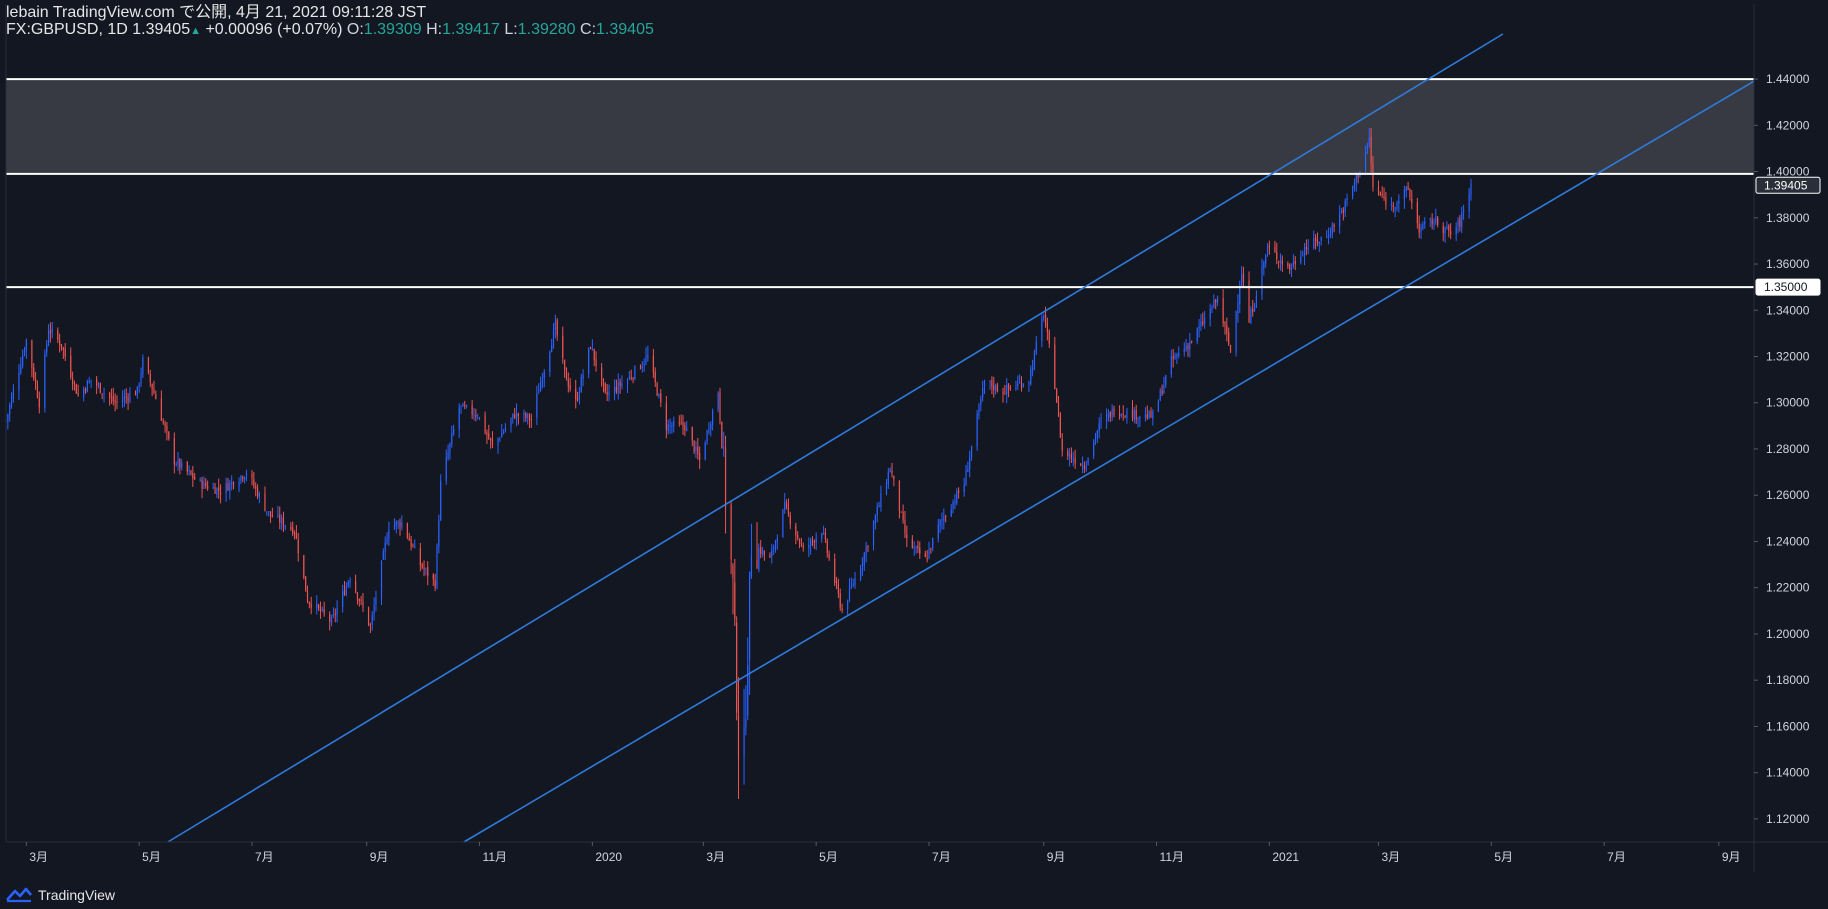 The height and width of the screenshot is (909, 1828). What do you see at coordinates (38, 857) in the screenshot?
I see `x-tick-label: 3月` at bounding box center [38, 857].